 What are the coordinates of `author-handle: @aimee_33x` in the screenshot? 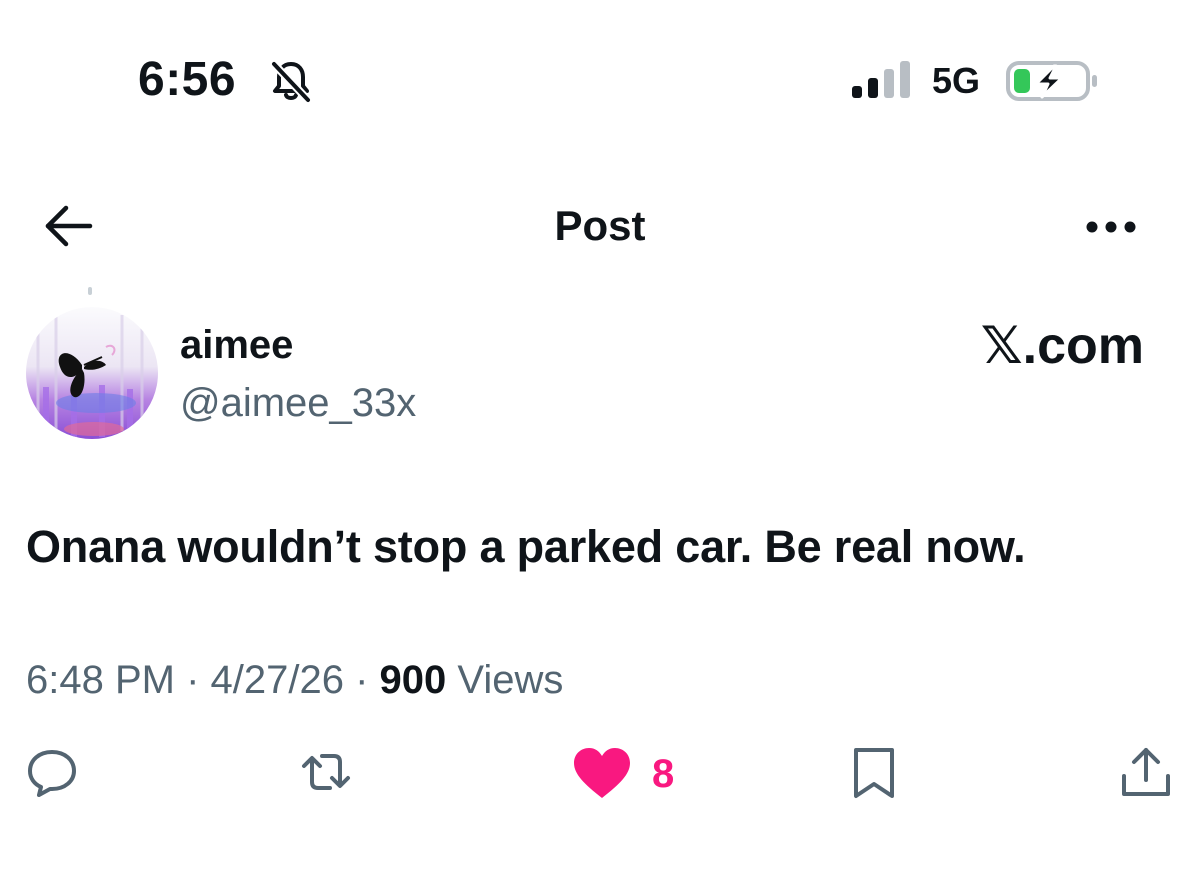 It's located at (298, 403).